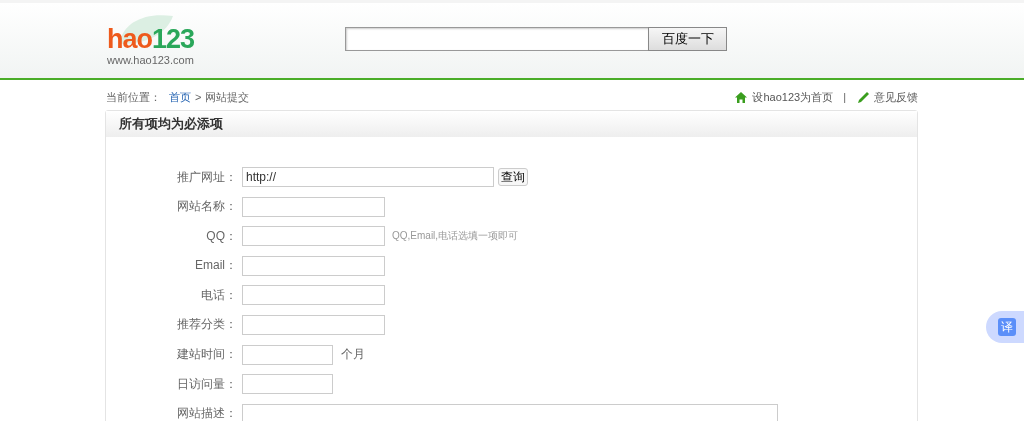 This screenshot has width=1024, height=421. What do you see at coordinates (687, 38) in the screenshot?
I see `search-button: 百度一下` at bounding box center [687, 38].